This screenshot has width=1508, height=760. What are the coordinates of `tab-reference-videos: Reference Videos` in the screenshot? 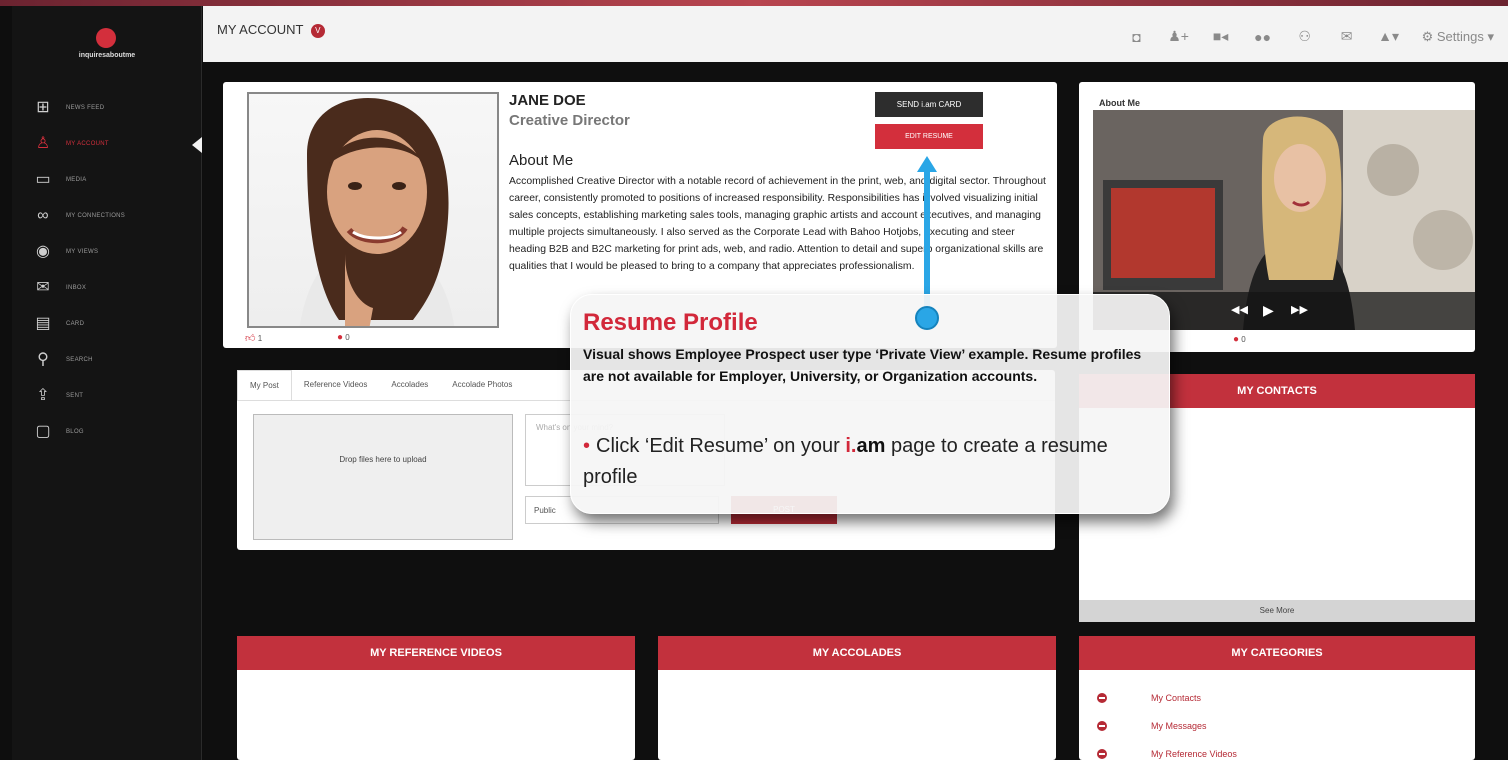 It's located at (335, 385).